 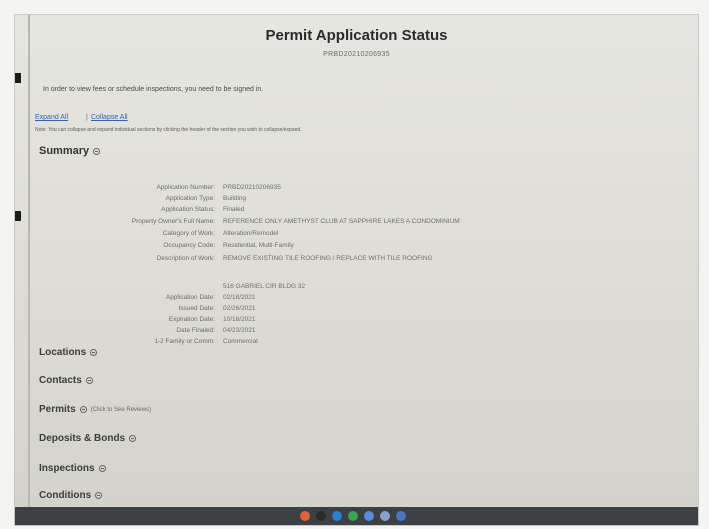 What do you see at coordinates (252, 187) in the screenshot?
I see `field-value: PRBD20210206935` at bounding box center [252, 187].